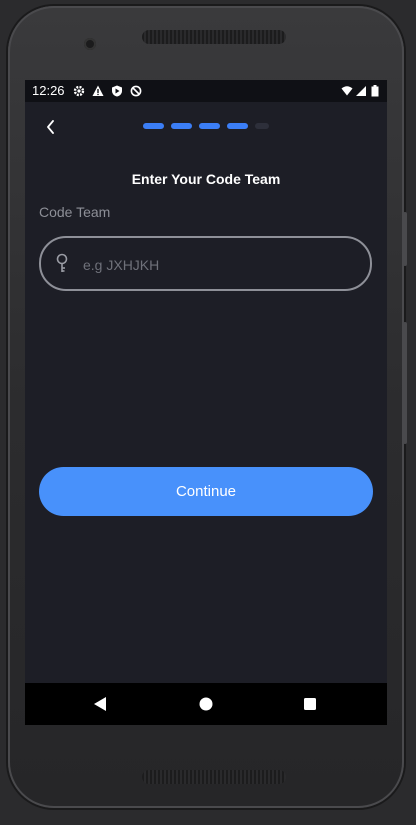 This screenshot has width=416, height=825. What do you see at coordinates (214, 37) in the screenshot?
I see `top-speaker` at bounding box center [214, 37].